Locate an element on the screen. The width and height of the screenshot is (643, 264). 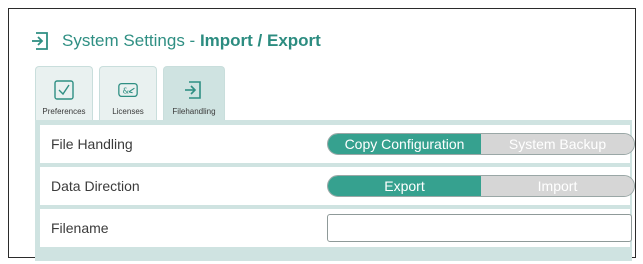
page-header: System Settings - Import / Export is located at coordinates (175, 41).